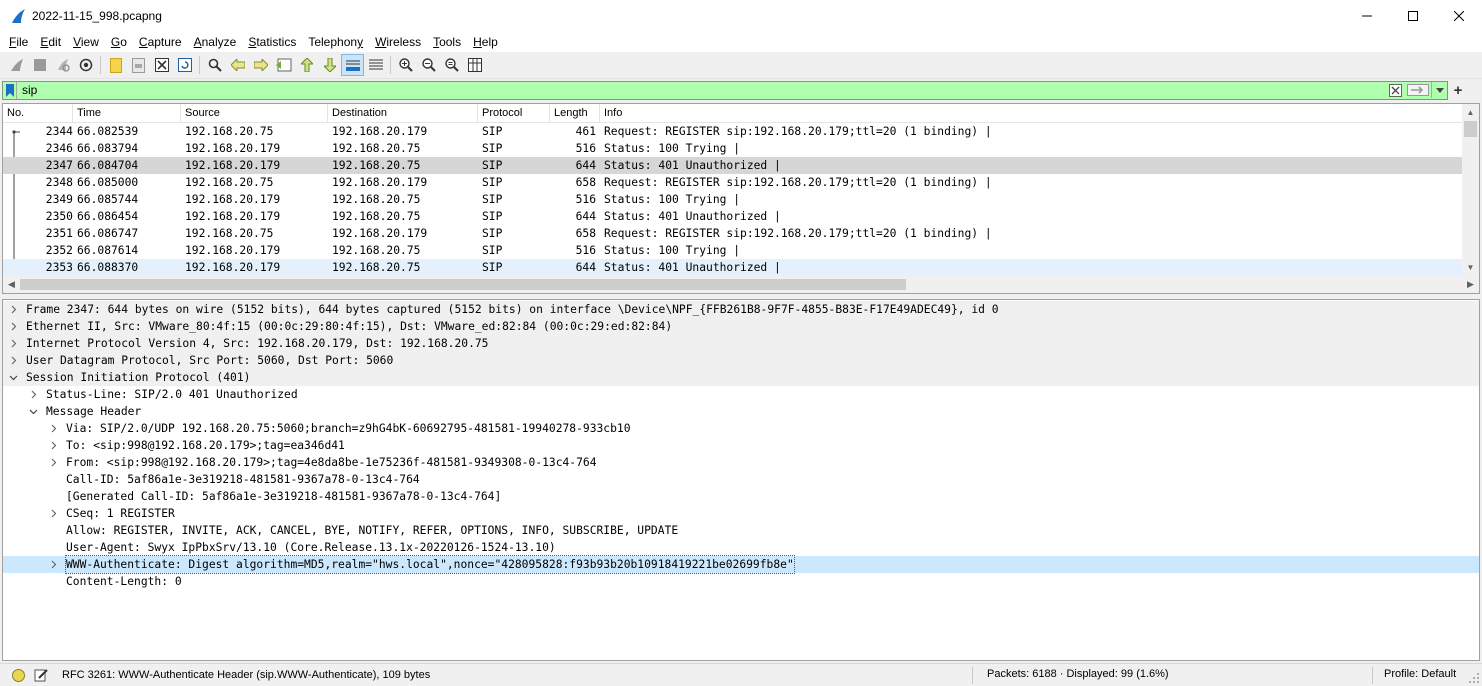 This screenshot has width=1482, height=686. Describe the element at coordinates (127, 113) in the screenshot. I see `column-header-time: Time` at that location.